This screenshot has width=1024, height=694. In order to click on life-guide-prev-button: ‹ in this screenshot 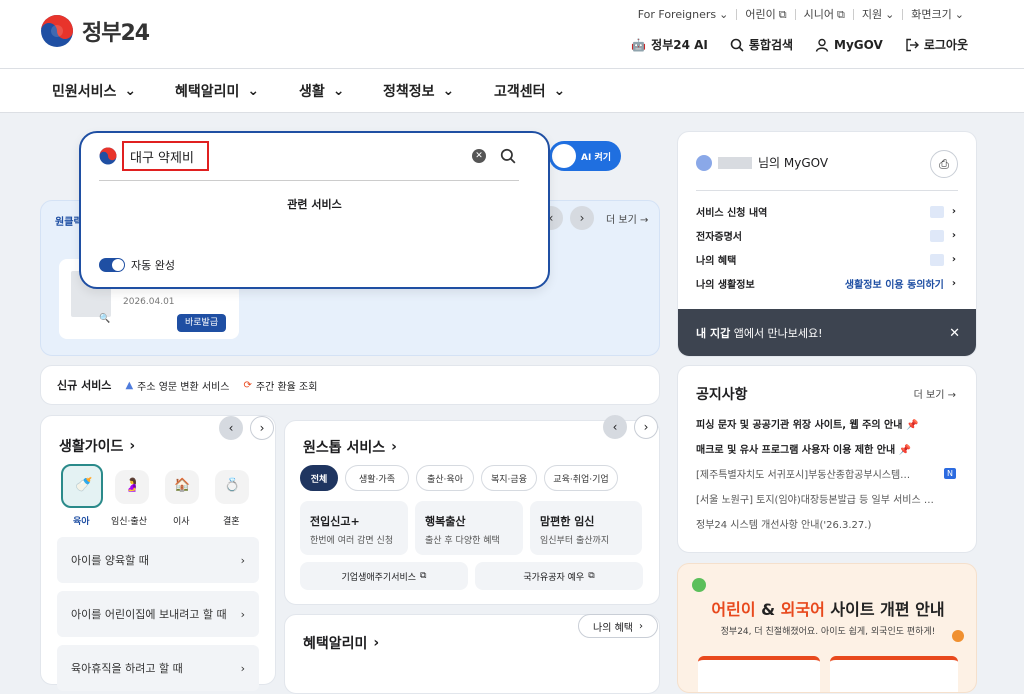, I will do `click(231, 428)`.